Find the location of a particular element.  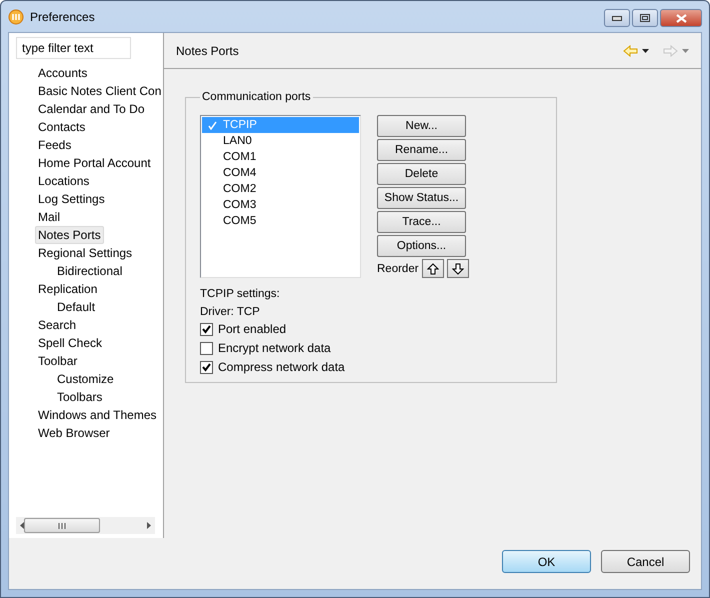

cancel-button: Cancel is located at coordinates (645, 561).